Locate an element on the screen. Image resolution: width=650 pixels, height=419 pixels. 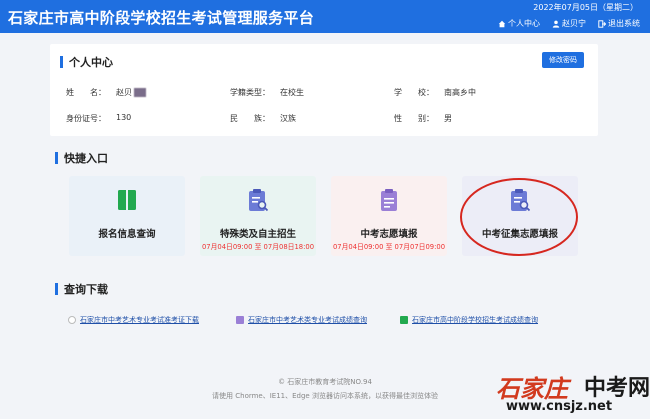
tile-special-admission: 特殊类及自主招生 07月04日09:00 至 07月08日18:00 is located at coordinates (258, 216).